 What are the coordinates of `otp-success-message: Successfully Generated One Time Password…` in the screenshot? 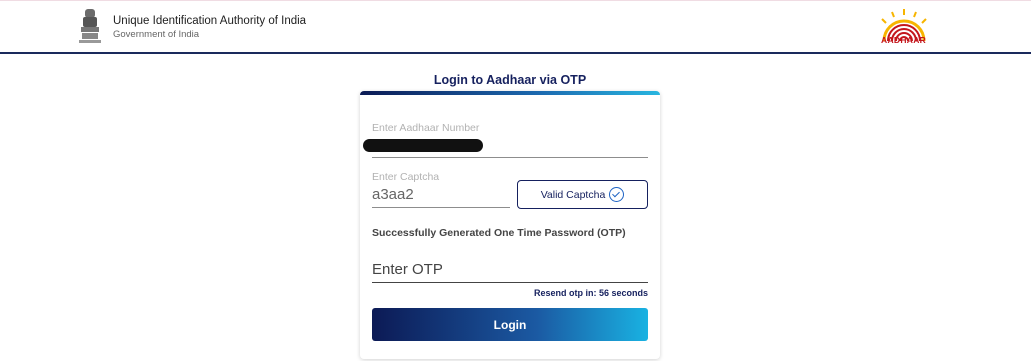 It's located at (499, 233).